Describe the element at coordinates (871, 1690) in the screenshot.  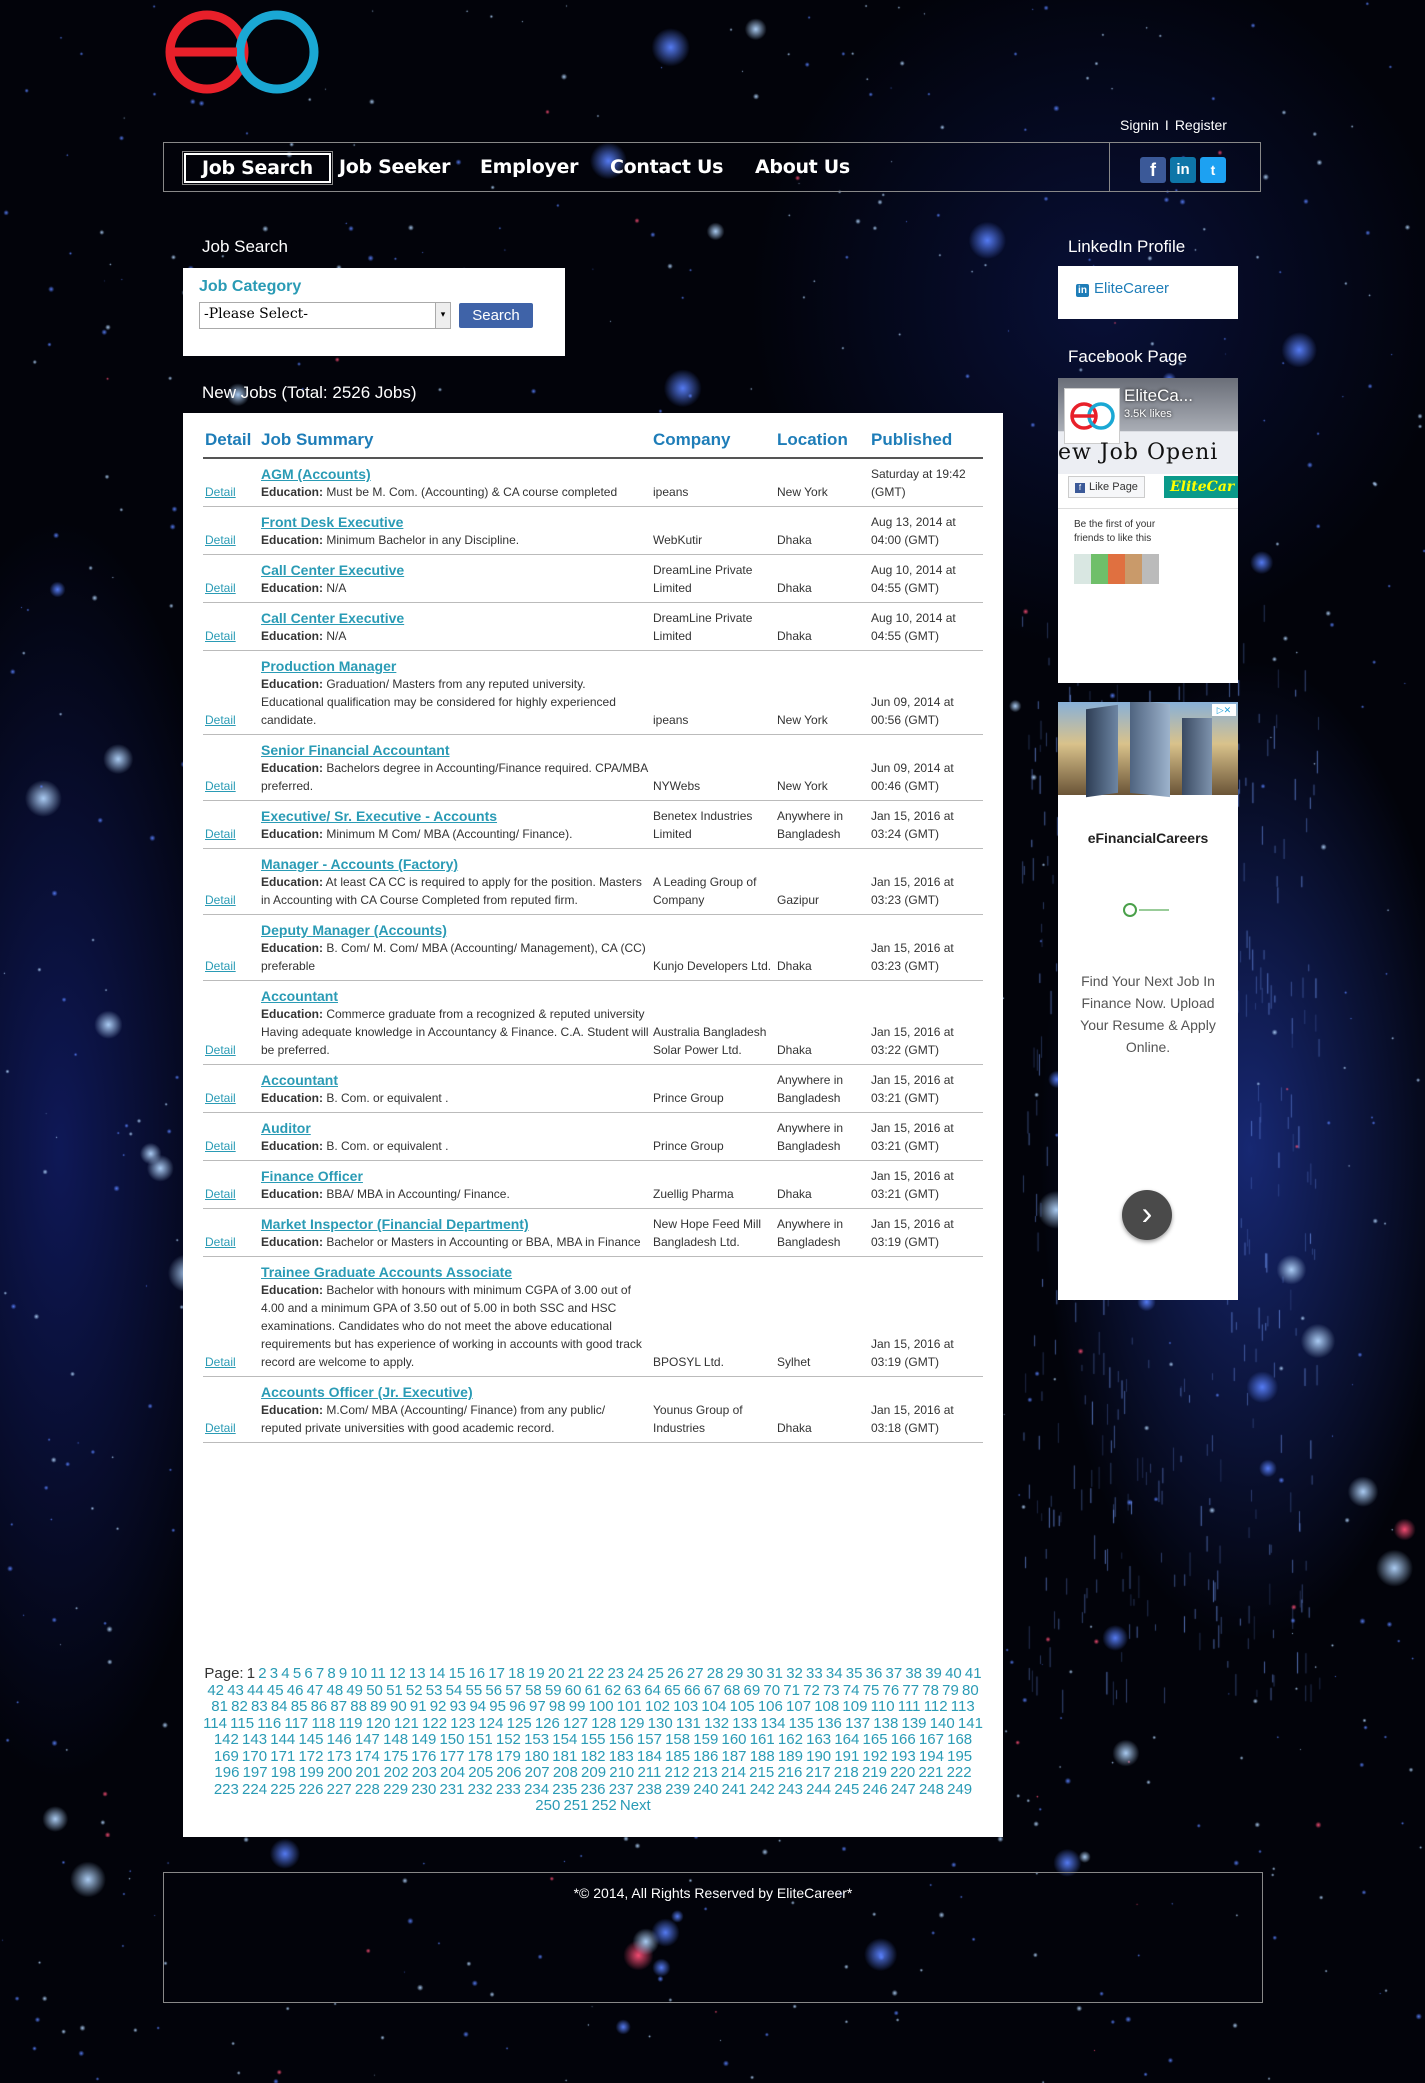
I see `page-link: 75` at that location.